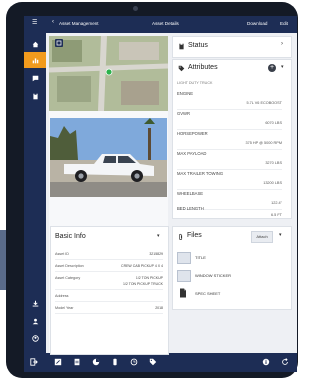 This screenshot has width=320, height=381. Describe the element at coordinates (109, 308) in the screenshot. I see `info-row-model-year: Model Year 2018` at that location.